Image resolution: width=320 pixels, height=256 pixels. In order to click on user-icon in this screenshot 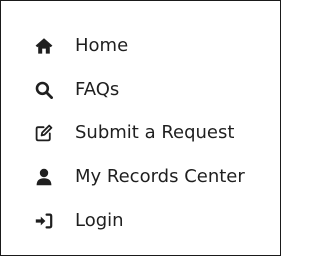, I will do `click(44, 177)`.